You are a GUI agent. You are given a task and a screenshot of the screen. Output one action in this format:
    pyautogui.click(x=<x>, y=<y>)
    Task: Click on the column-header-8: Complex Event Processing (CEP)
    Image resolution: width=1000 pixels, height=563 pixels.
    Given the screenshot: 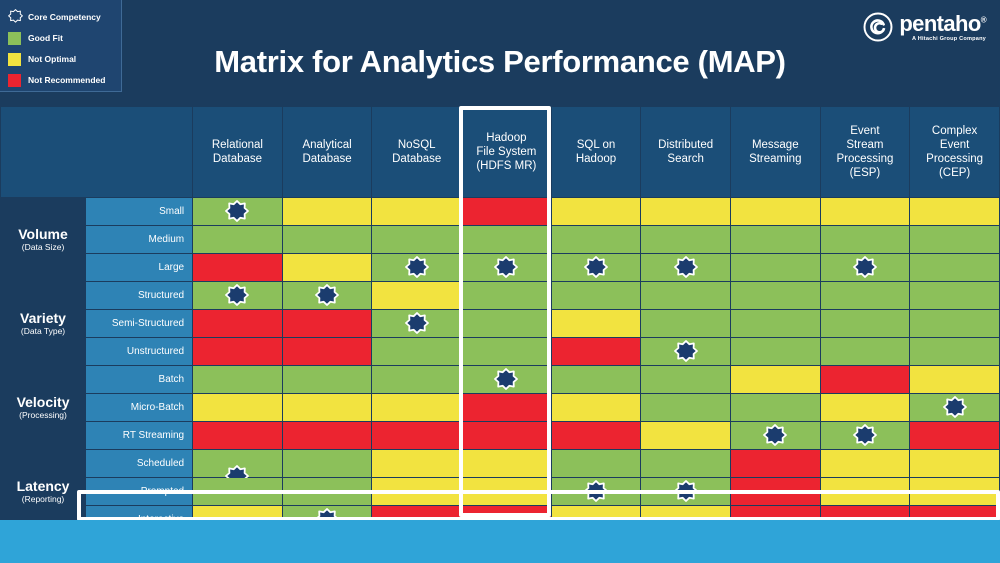 What is the action you would take?
    pyautogui.click(x=954, y=152)
    